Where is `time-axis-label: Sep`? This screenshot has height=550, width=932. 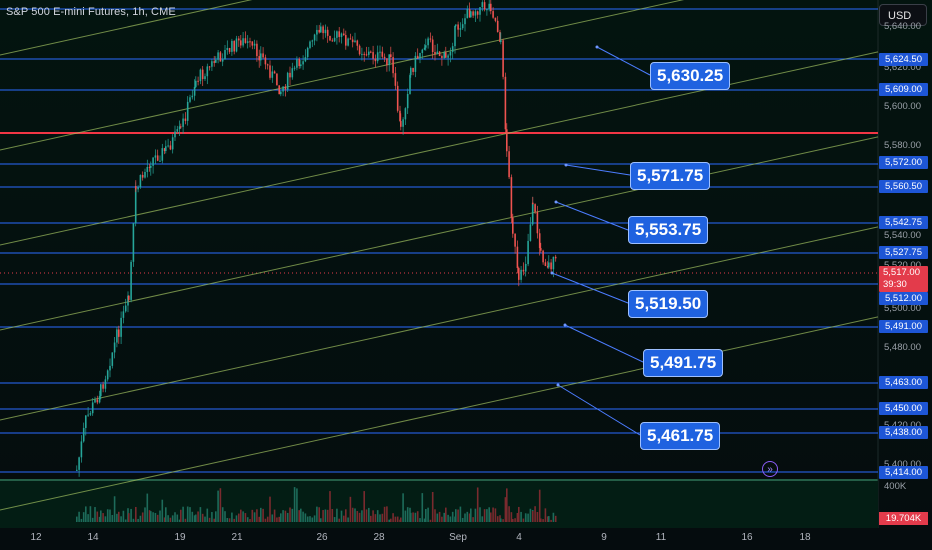
time-axis-label: Sep is located at coordinates (458, 537).